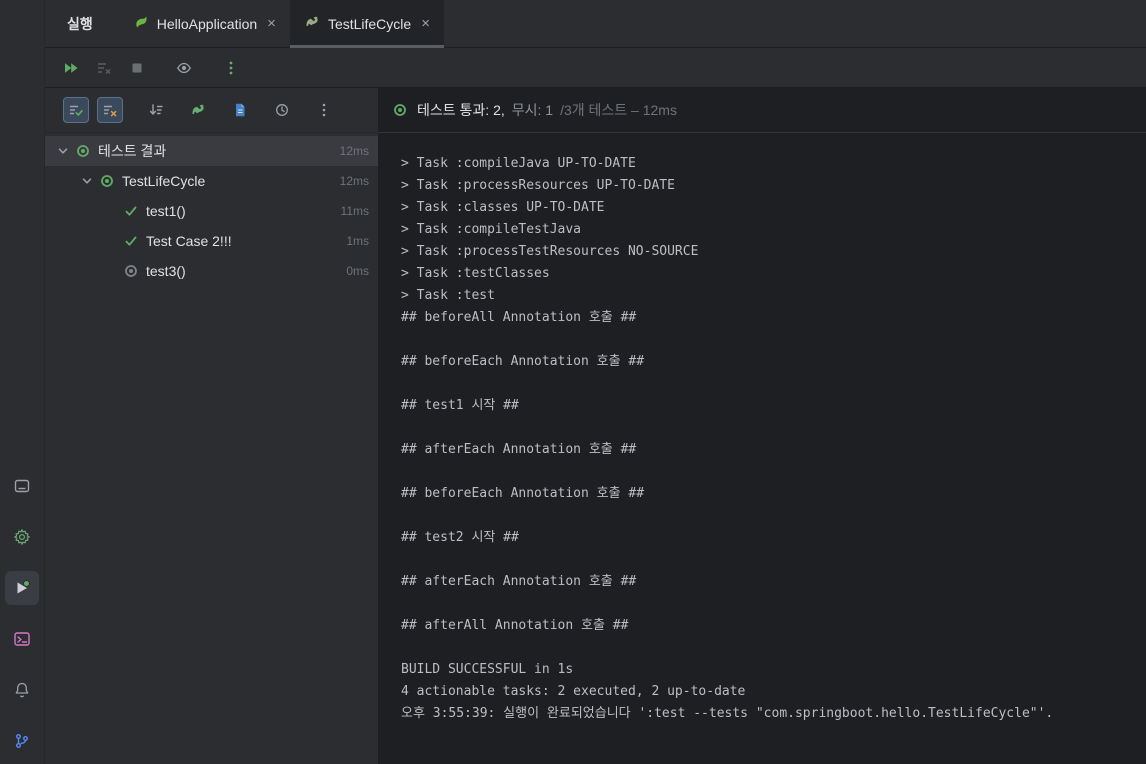  Describe the element at coordinates (461, 110) in the screenshot. I see `status-passed-text: 테스트 통과: 2,` at that location.